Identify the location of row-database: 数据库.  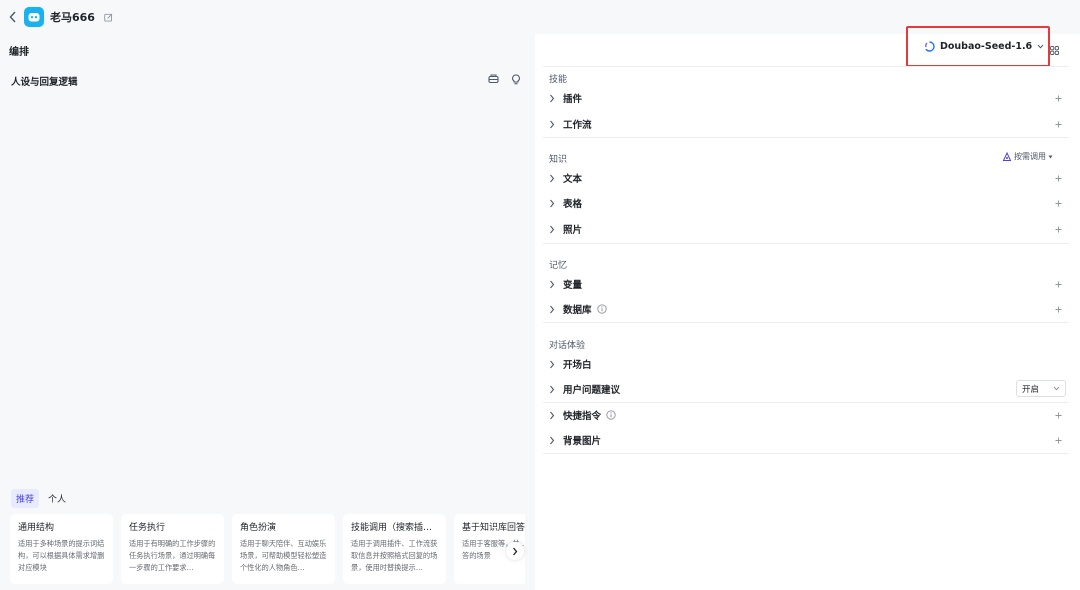
(807, 309).